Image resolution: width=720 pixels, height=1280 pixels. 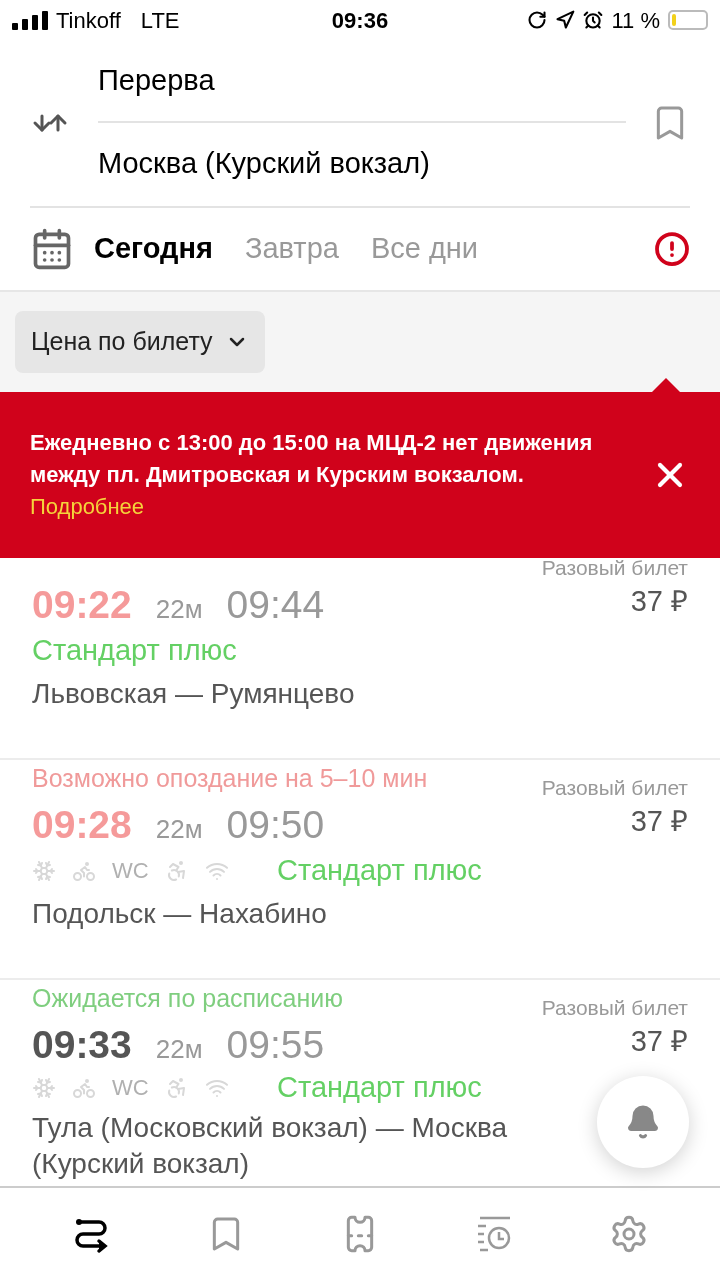 I want to click on departure-time: 09:22, so click(x=82, y=605).